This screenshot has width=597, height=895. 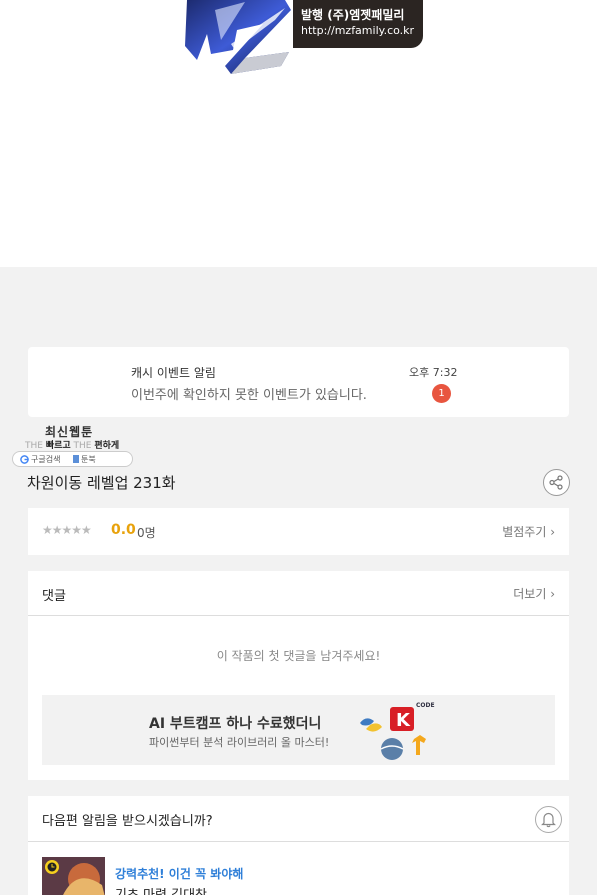 I want to click on ad-title: AI 부트캠프 하나 수료했더니, so click(x=235, y=724).